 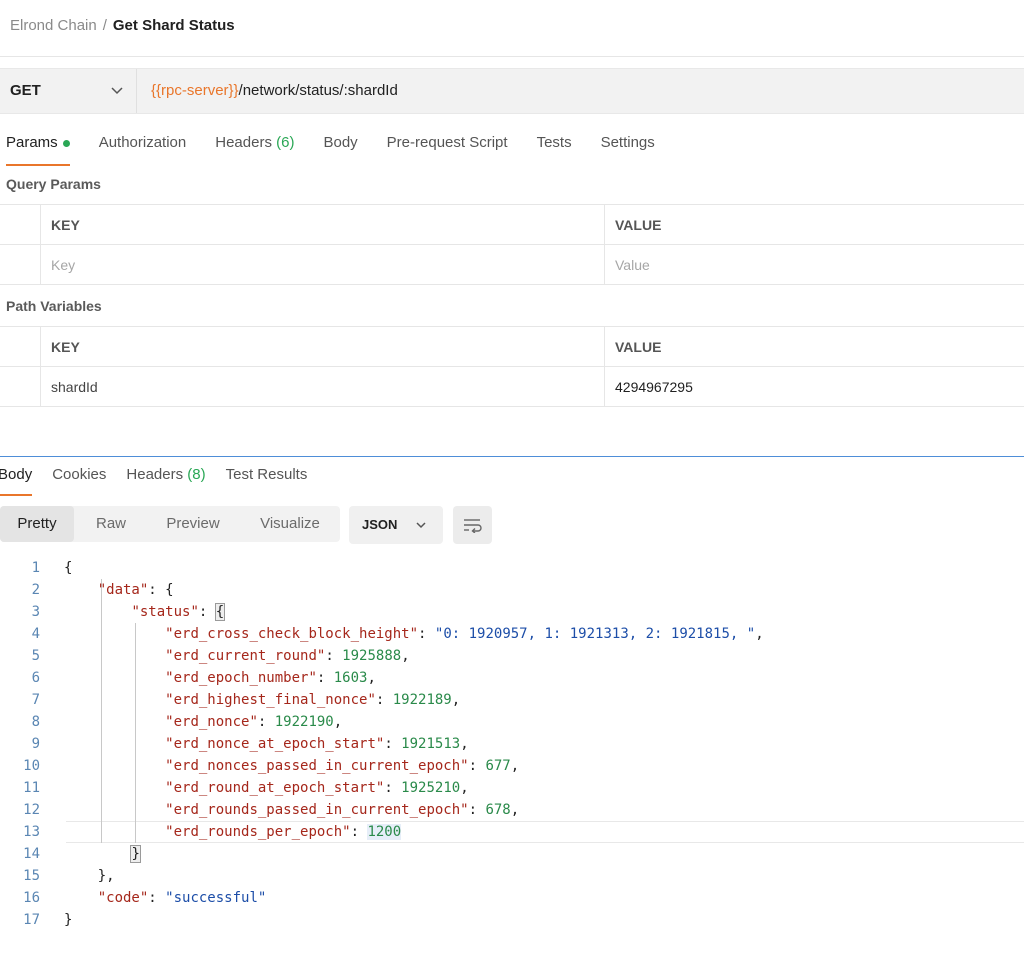 I want to click on line-number: 10, so click(x=31, y=766).